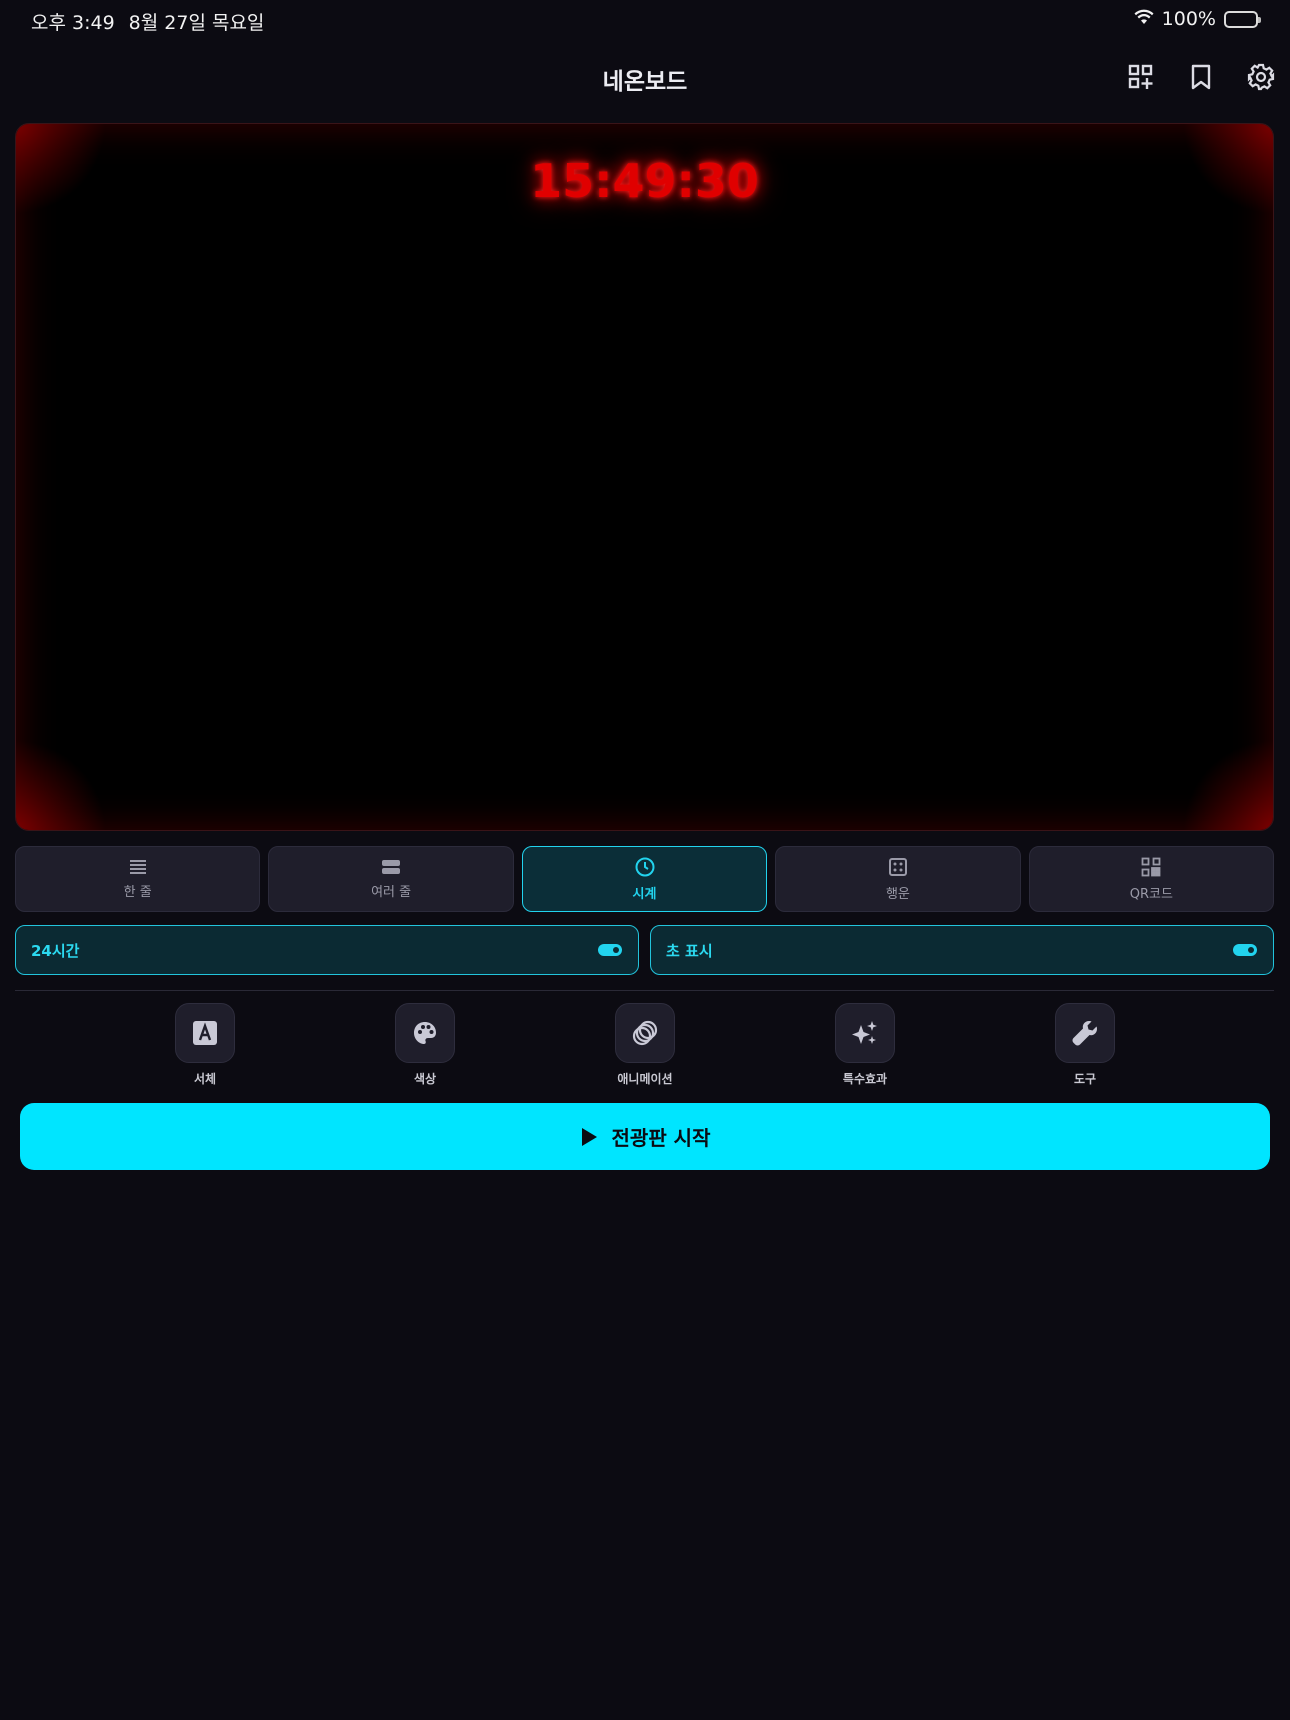 The image size is (1290, 1720). I want to click on tab-single-line: 한 줄, so click(138, 879).